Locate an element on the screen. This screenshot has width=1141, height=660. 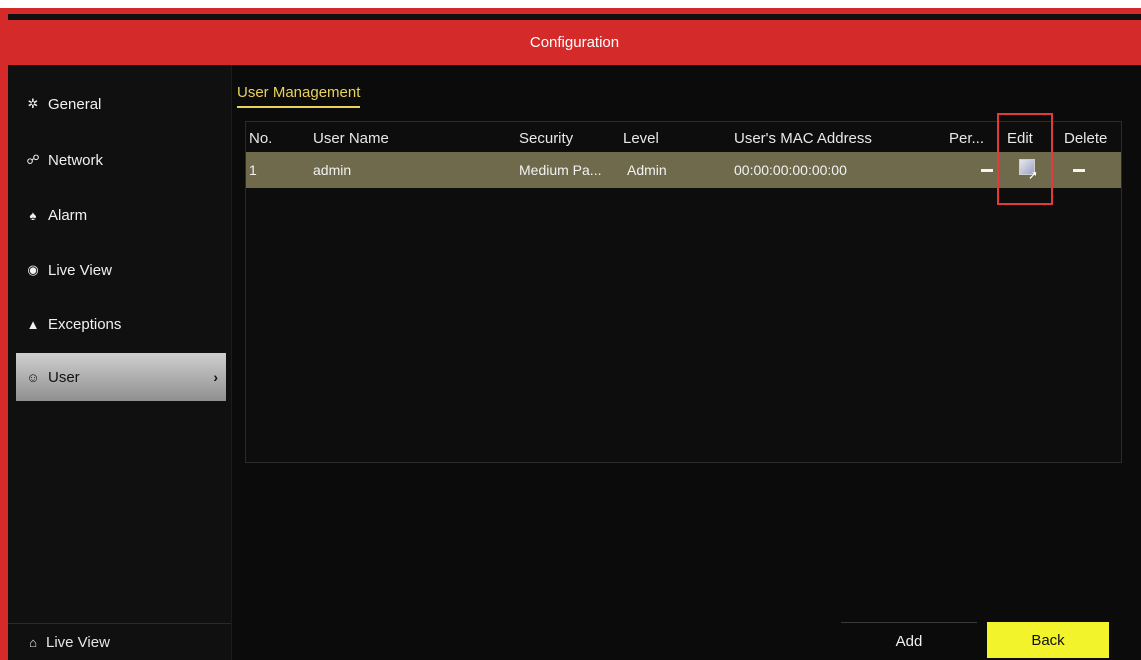
sidebar-item-label: General is located at coordinates (75, 104).